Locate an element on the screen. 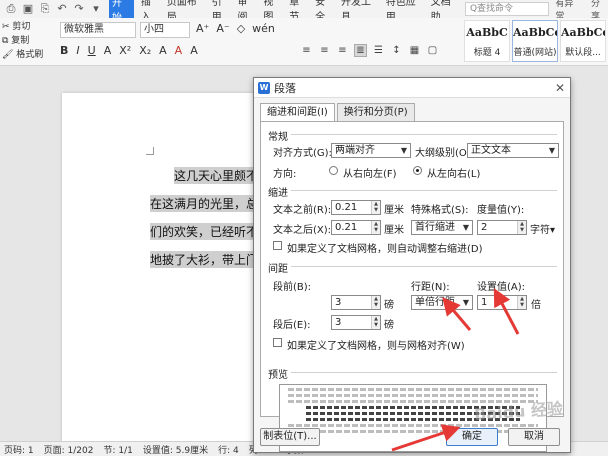 Image resolution: width=608 pixels, height=456 pixels. measure-unit-text: 字符 is located at coordinates (540, 230).